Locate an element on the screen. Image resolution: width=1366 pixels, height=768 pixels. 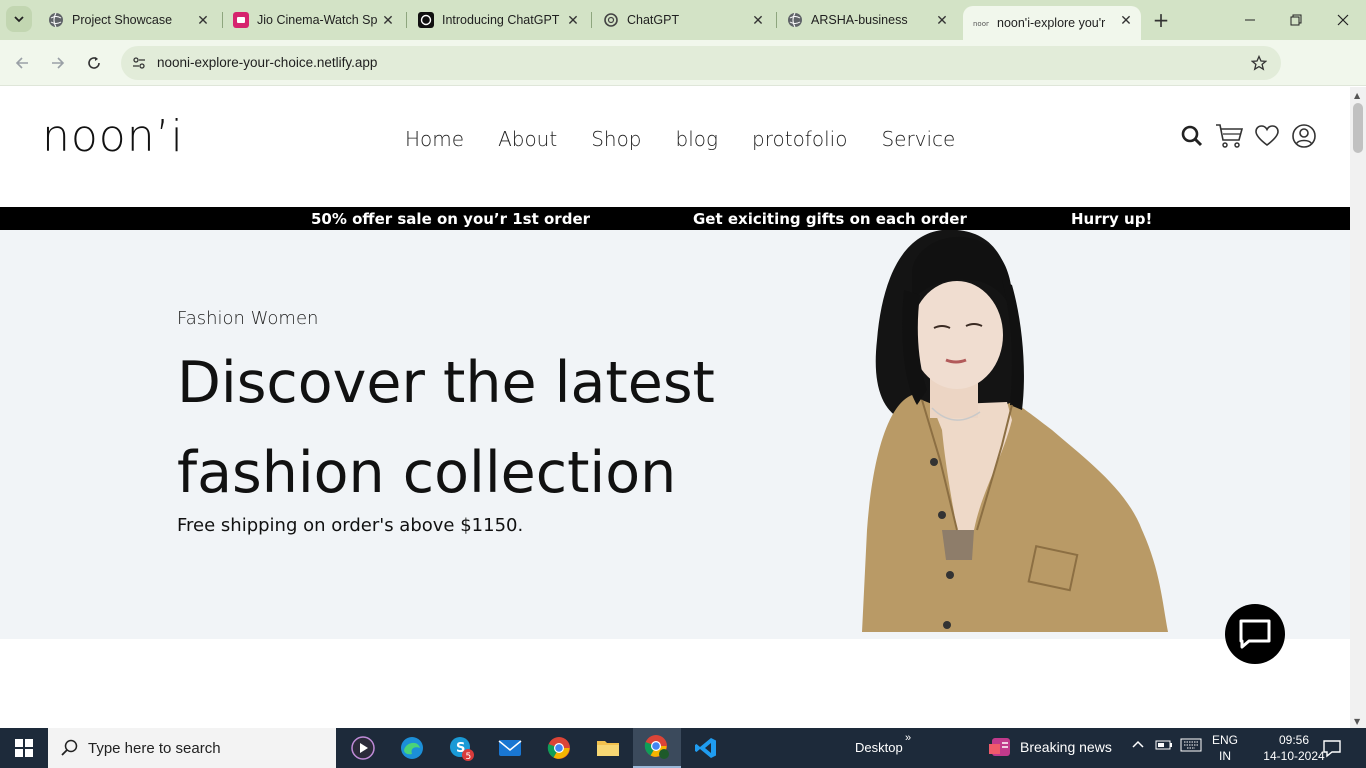
media-player-icon is located at coordinates (363, 748).